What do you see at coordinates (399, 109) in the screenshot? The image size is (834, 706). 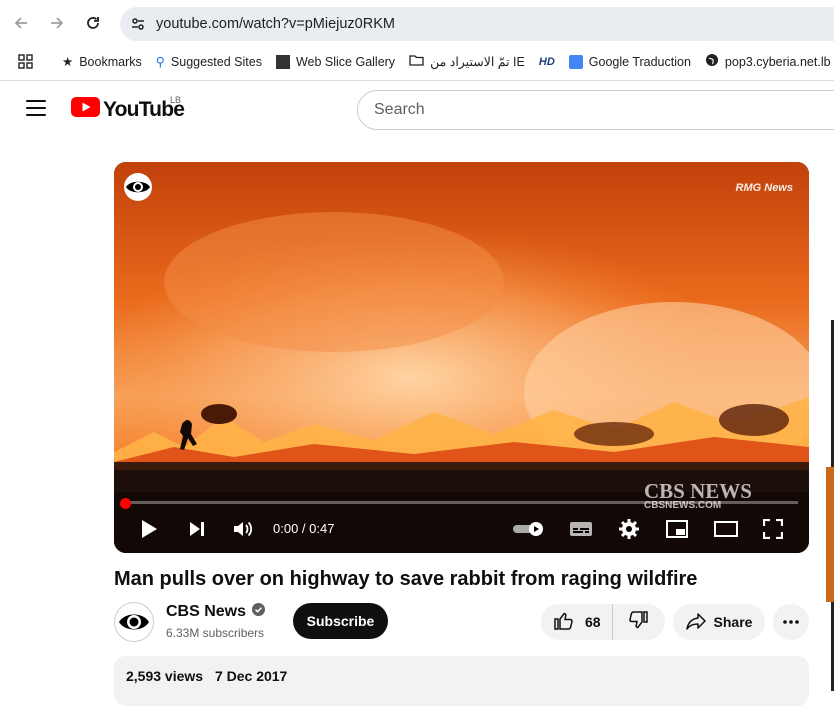 I see `search-placeholder: Search` at bounding box center [399, 109].